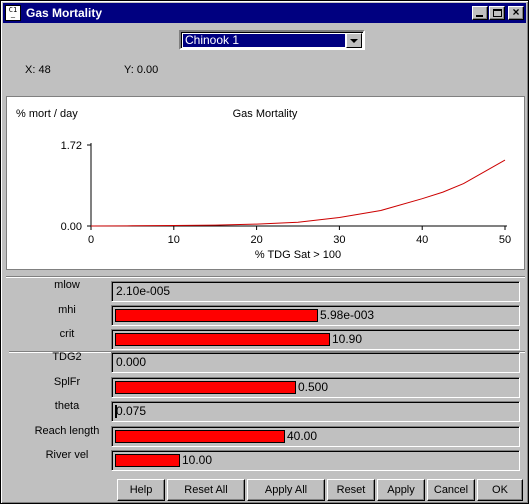 This screenshot has width=529, height=504. I want to click on param-label-reach-length: Reach length, so click(67, 431).